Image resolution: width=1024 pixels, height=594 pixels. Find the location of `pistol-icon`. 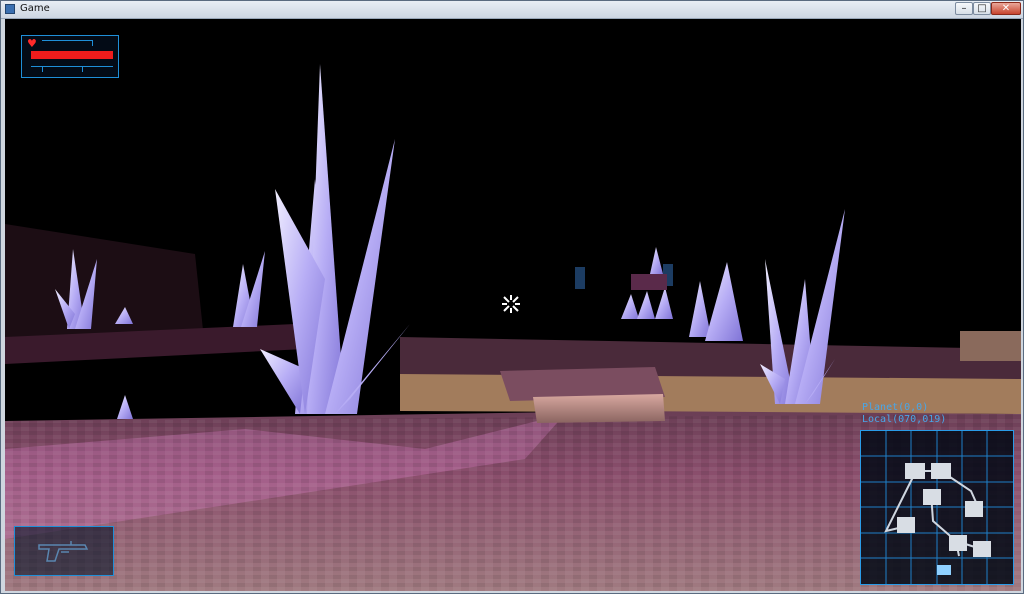

pistol-icon is located at coordinates (63, 551).